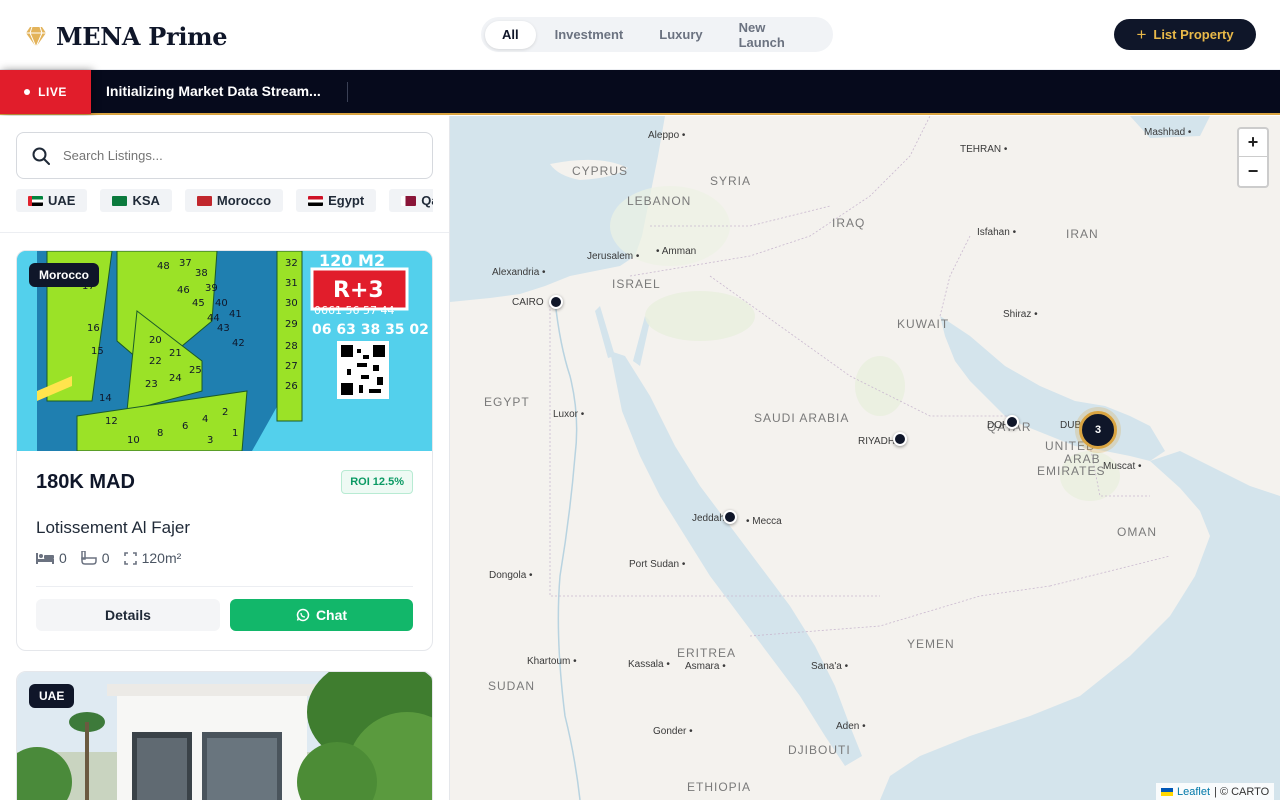 Image resolution: width=1280 pixels, height=800 pixels. What do you see at coordinates (105, 398) in the screenshot?
I see `svg-text: 14` at bounding box center [105, 398].